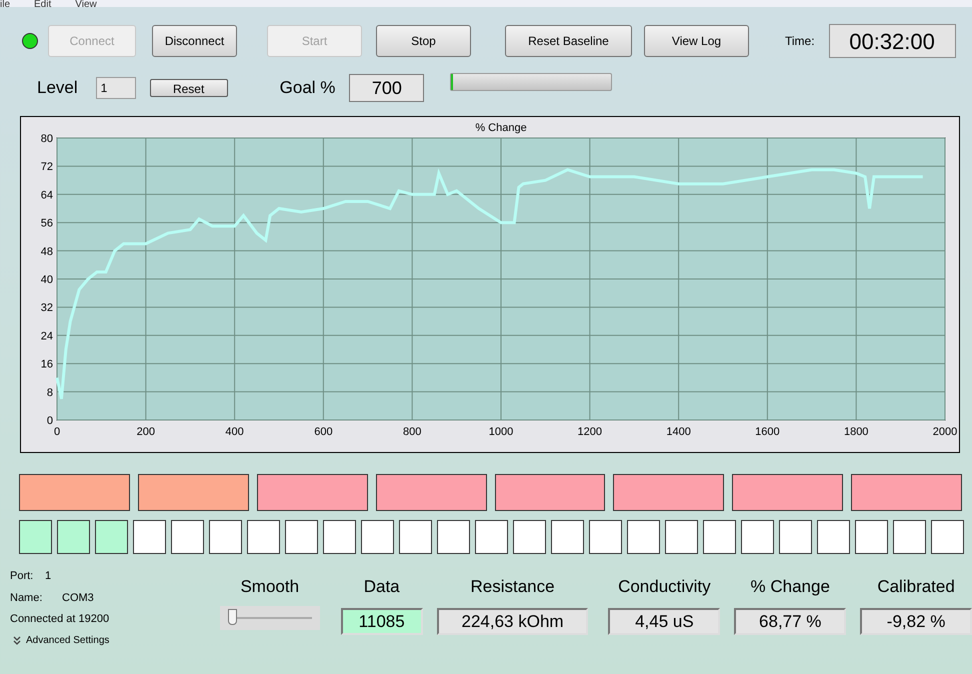 This screenshot has height=674, width=972. I want to click on time-display: 00:32:00, so click(892, 41).